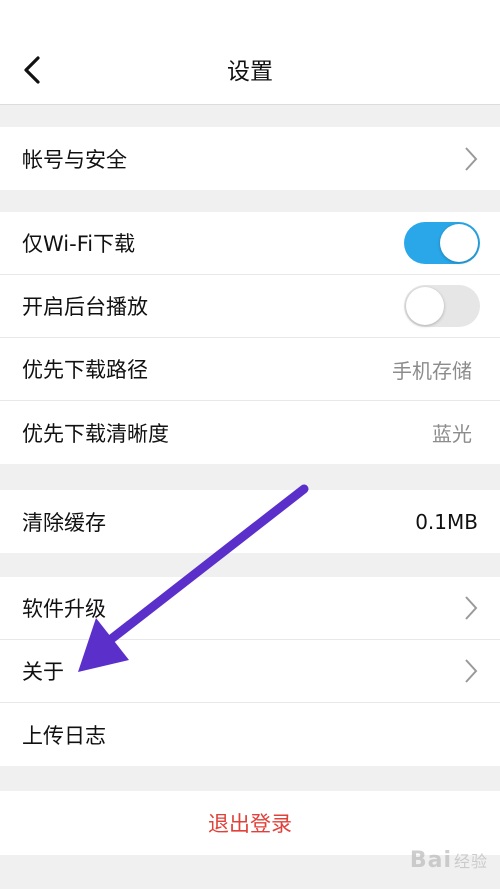  Describe the element at coordinates (64, 522) in the screenshot. I see `settings-item-label: 清除缓存` at that location.